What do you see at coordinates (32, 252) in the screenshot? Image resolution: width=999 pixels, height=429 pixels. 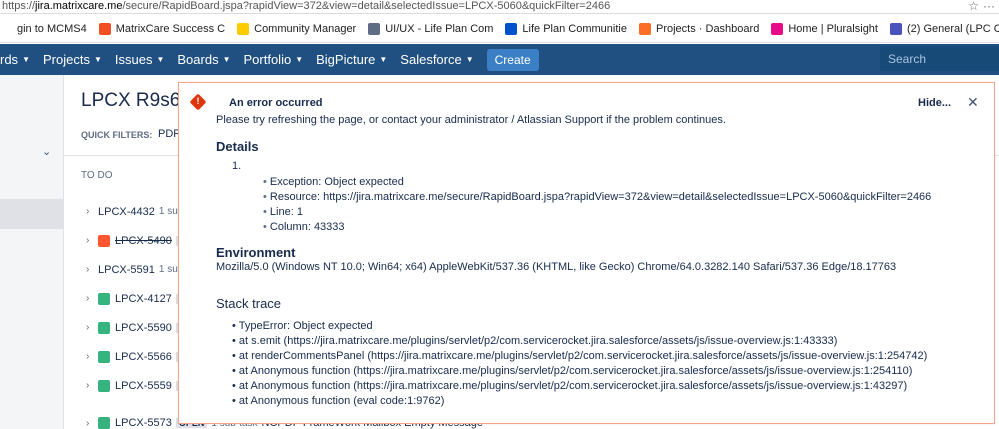 I see `left-sidebar: ⌄` at bounding box center [32, 252].